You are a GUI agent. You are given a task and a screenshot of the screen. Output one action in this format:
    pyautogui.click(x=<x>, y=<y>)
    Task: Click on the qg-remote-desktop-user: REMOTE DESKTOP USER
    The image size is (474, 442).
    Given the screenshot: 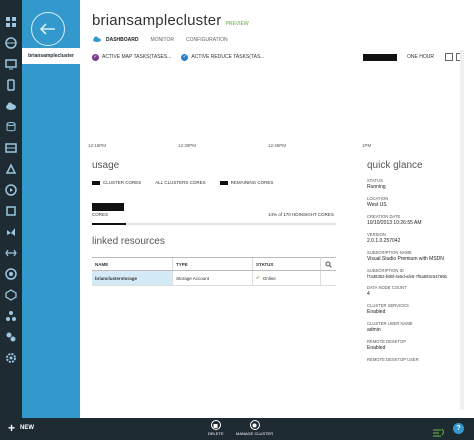 What is the action you would take?
    pyautogui.click(x=393, y=359)
    